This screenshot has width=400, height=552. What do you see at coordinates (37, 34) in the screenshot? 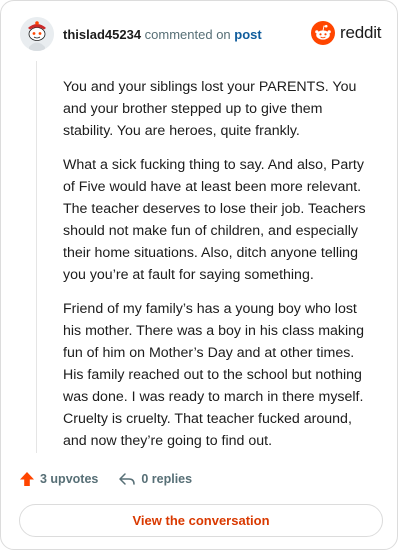
I see `snoo-avatar-icon` at bounding box center [37, 34].